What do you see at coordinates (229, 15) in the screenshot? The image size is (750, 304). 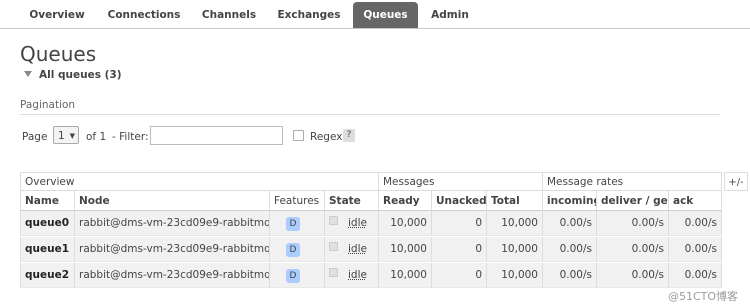 I see `tab-channels: Channels` at bounding box center [229, 15].